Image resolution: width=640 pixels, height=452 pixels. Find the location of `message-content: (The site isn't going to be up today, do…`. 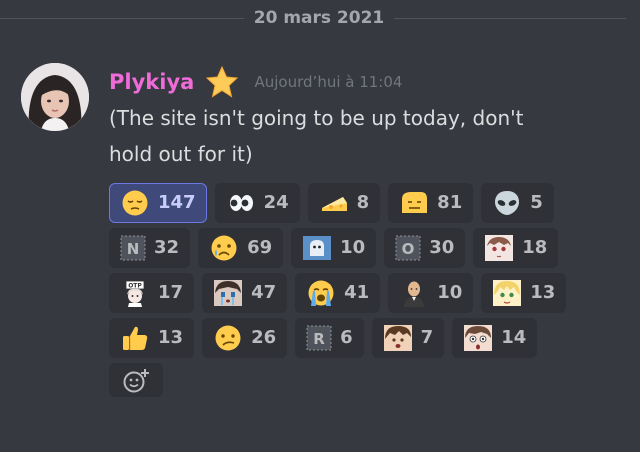

message-content: (The site isn't going to be up today, do… is located at coordinates (359, 136).